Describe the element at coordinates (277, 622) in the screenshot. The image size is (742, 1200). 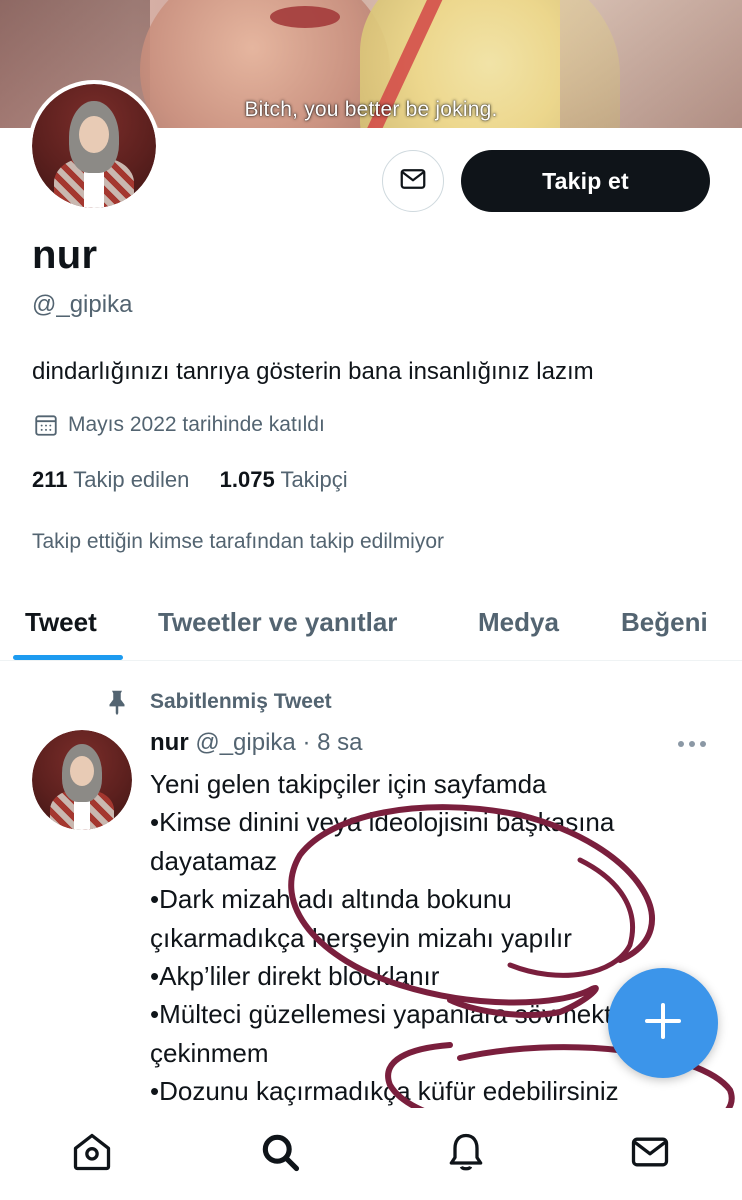
I see `tab-tweets-and-replies: Tweetler ve yanıtlar` at that location.